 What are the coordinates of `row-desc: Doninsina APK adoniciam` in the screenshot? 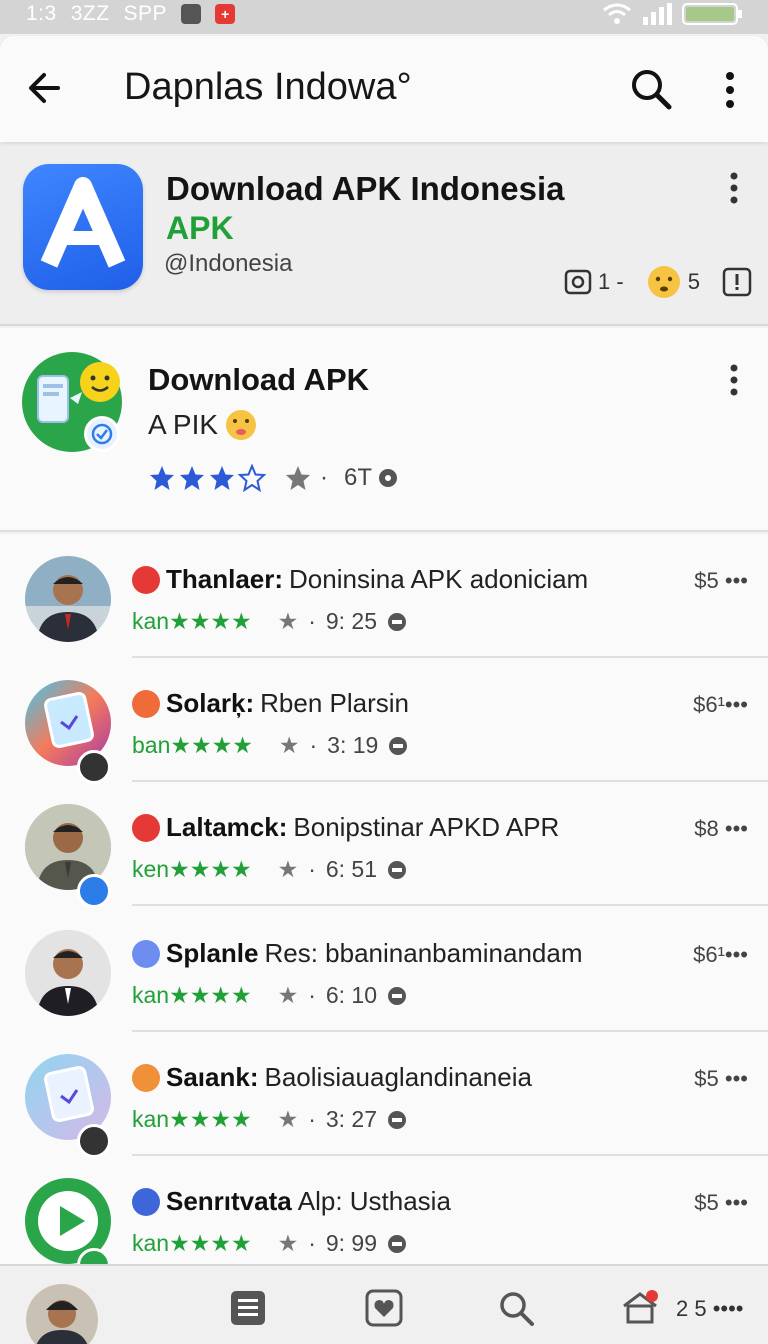 It's located at (439, 579).